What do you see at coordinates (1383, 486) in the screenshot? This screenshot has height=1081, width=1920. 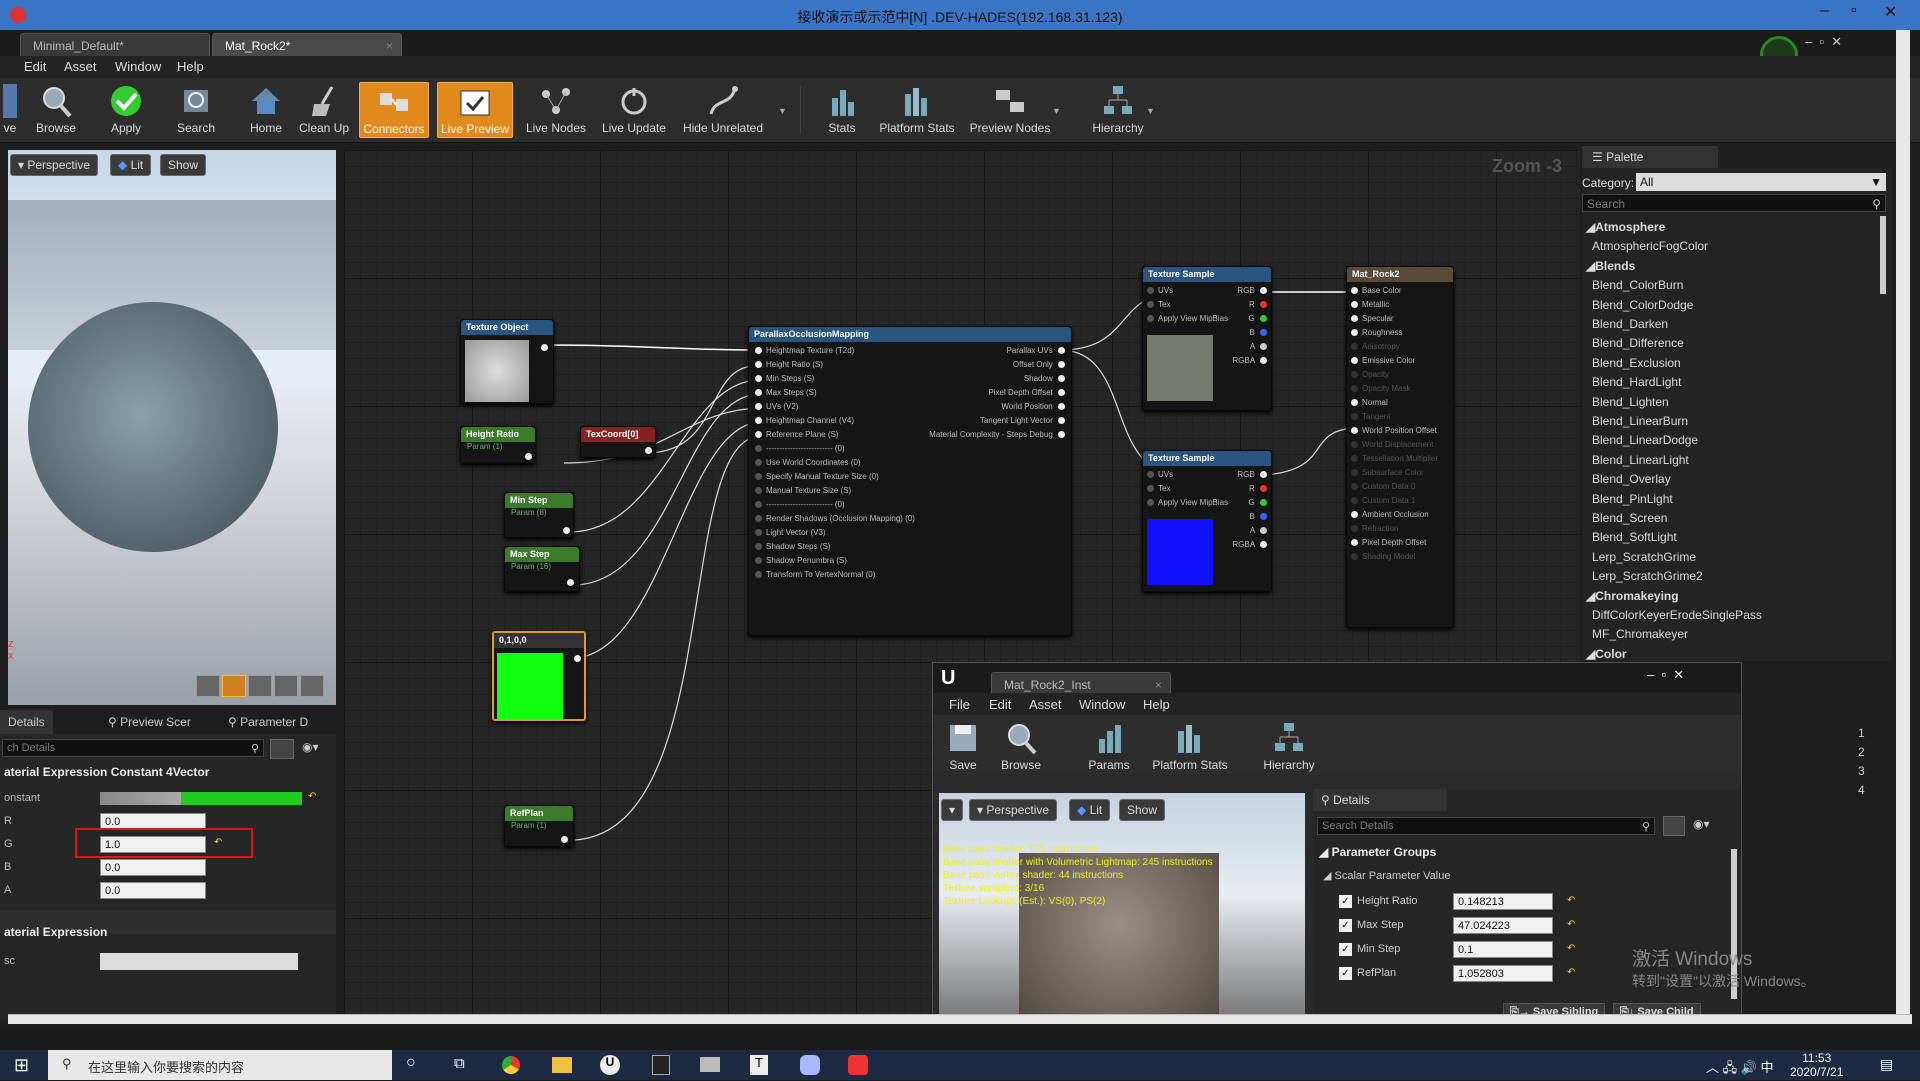 I see `node-pin: Custom Data 0` at bounding box center [1383, 486].